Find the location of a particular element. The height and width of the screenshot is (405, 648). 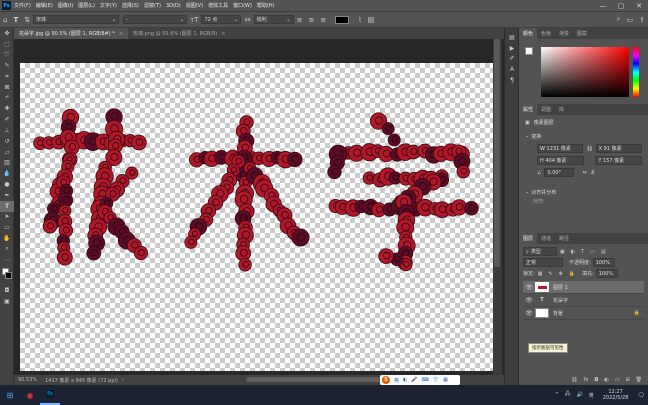

height-field: H 404 像素 is located at coordinates (560, 160).